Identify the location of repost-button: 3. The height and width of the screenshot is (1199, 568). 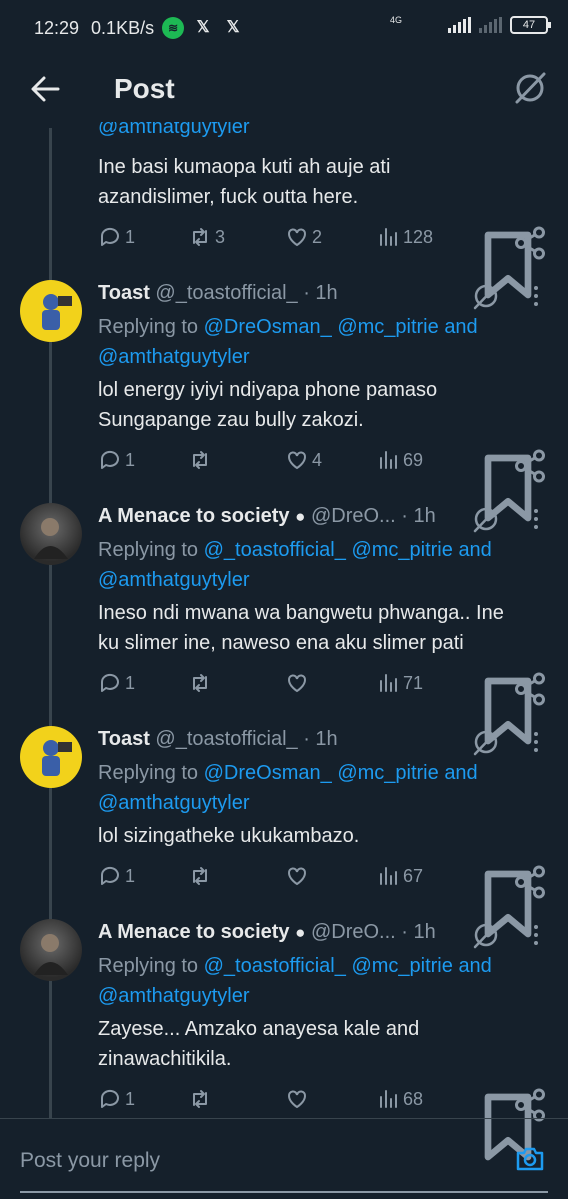
(206, 237).